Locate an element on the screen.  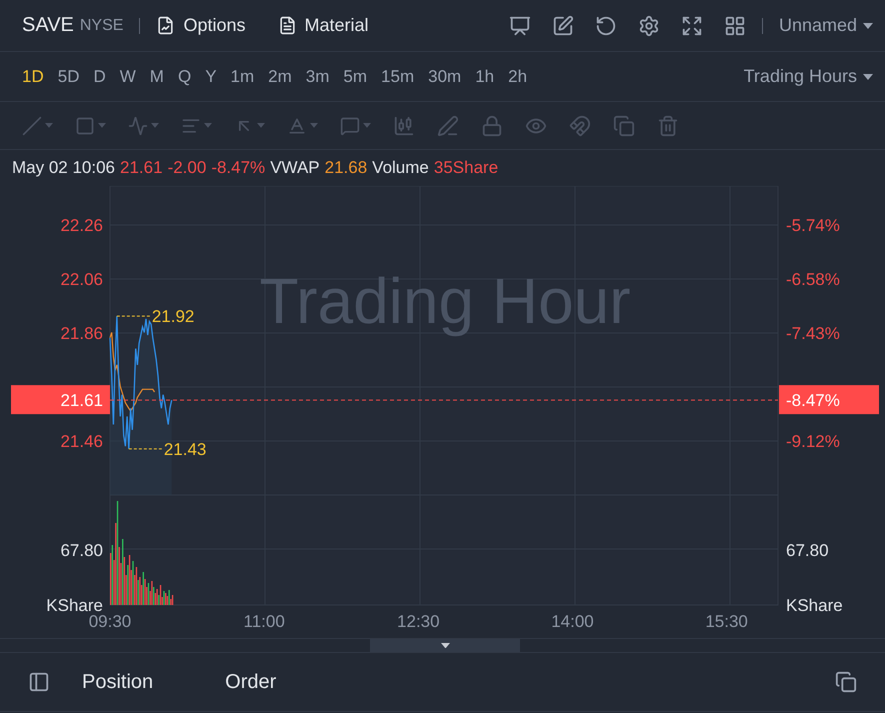
symbol-text: SAVE is located at coordinates (48, 25).